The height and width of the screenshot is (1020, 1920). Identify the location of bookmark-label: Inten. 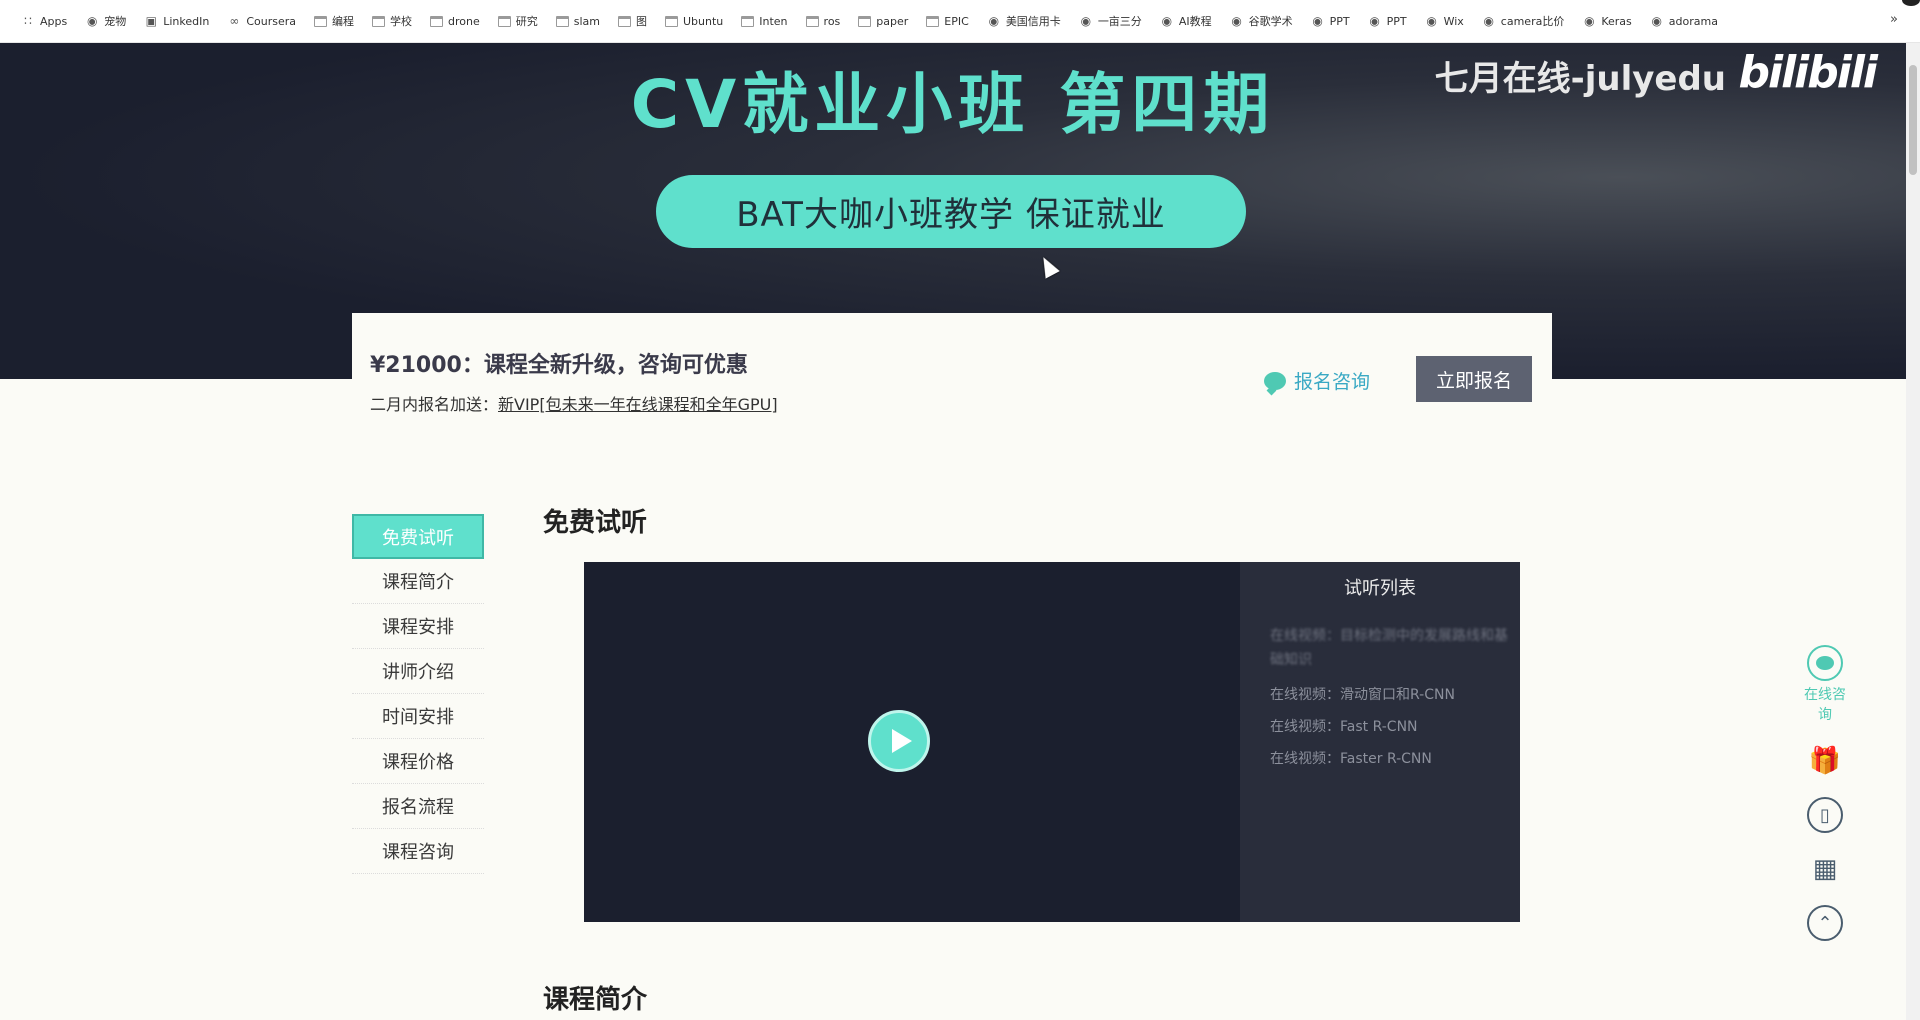
(773, 21).